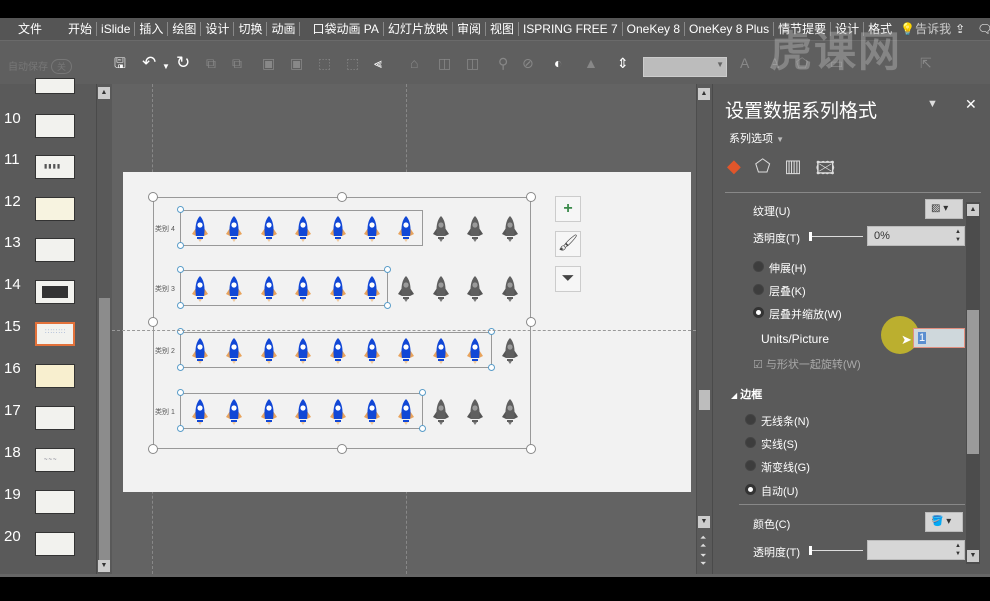  What do you see at coordinates (558, 63) in the screenshot?
I see `animation-pane-icon: ◐` at bounding box center [558, 63].